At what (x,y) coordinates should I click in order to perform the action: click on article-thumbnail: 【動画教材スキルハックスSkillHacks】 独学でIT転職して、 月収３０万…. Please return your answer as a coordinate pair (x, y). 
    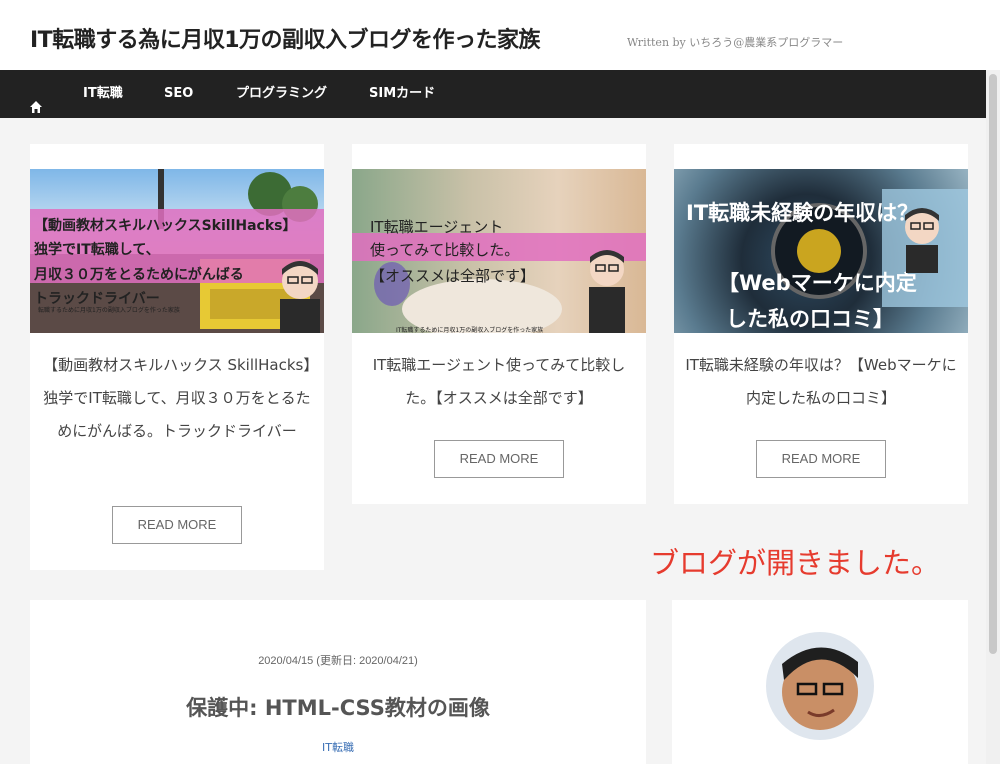
    Looking at the image, I should click on (177, 251).